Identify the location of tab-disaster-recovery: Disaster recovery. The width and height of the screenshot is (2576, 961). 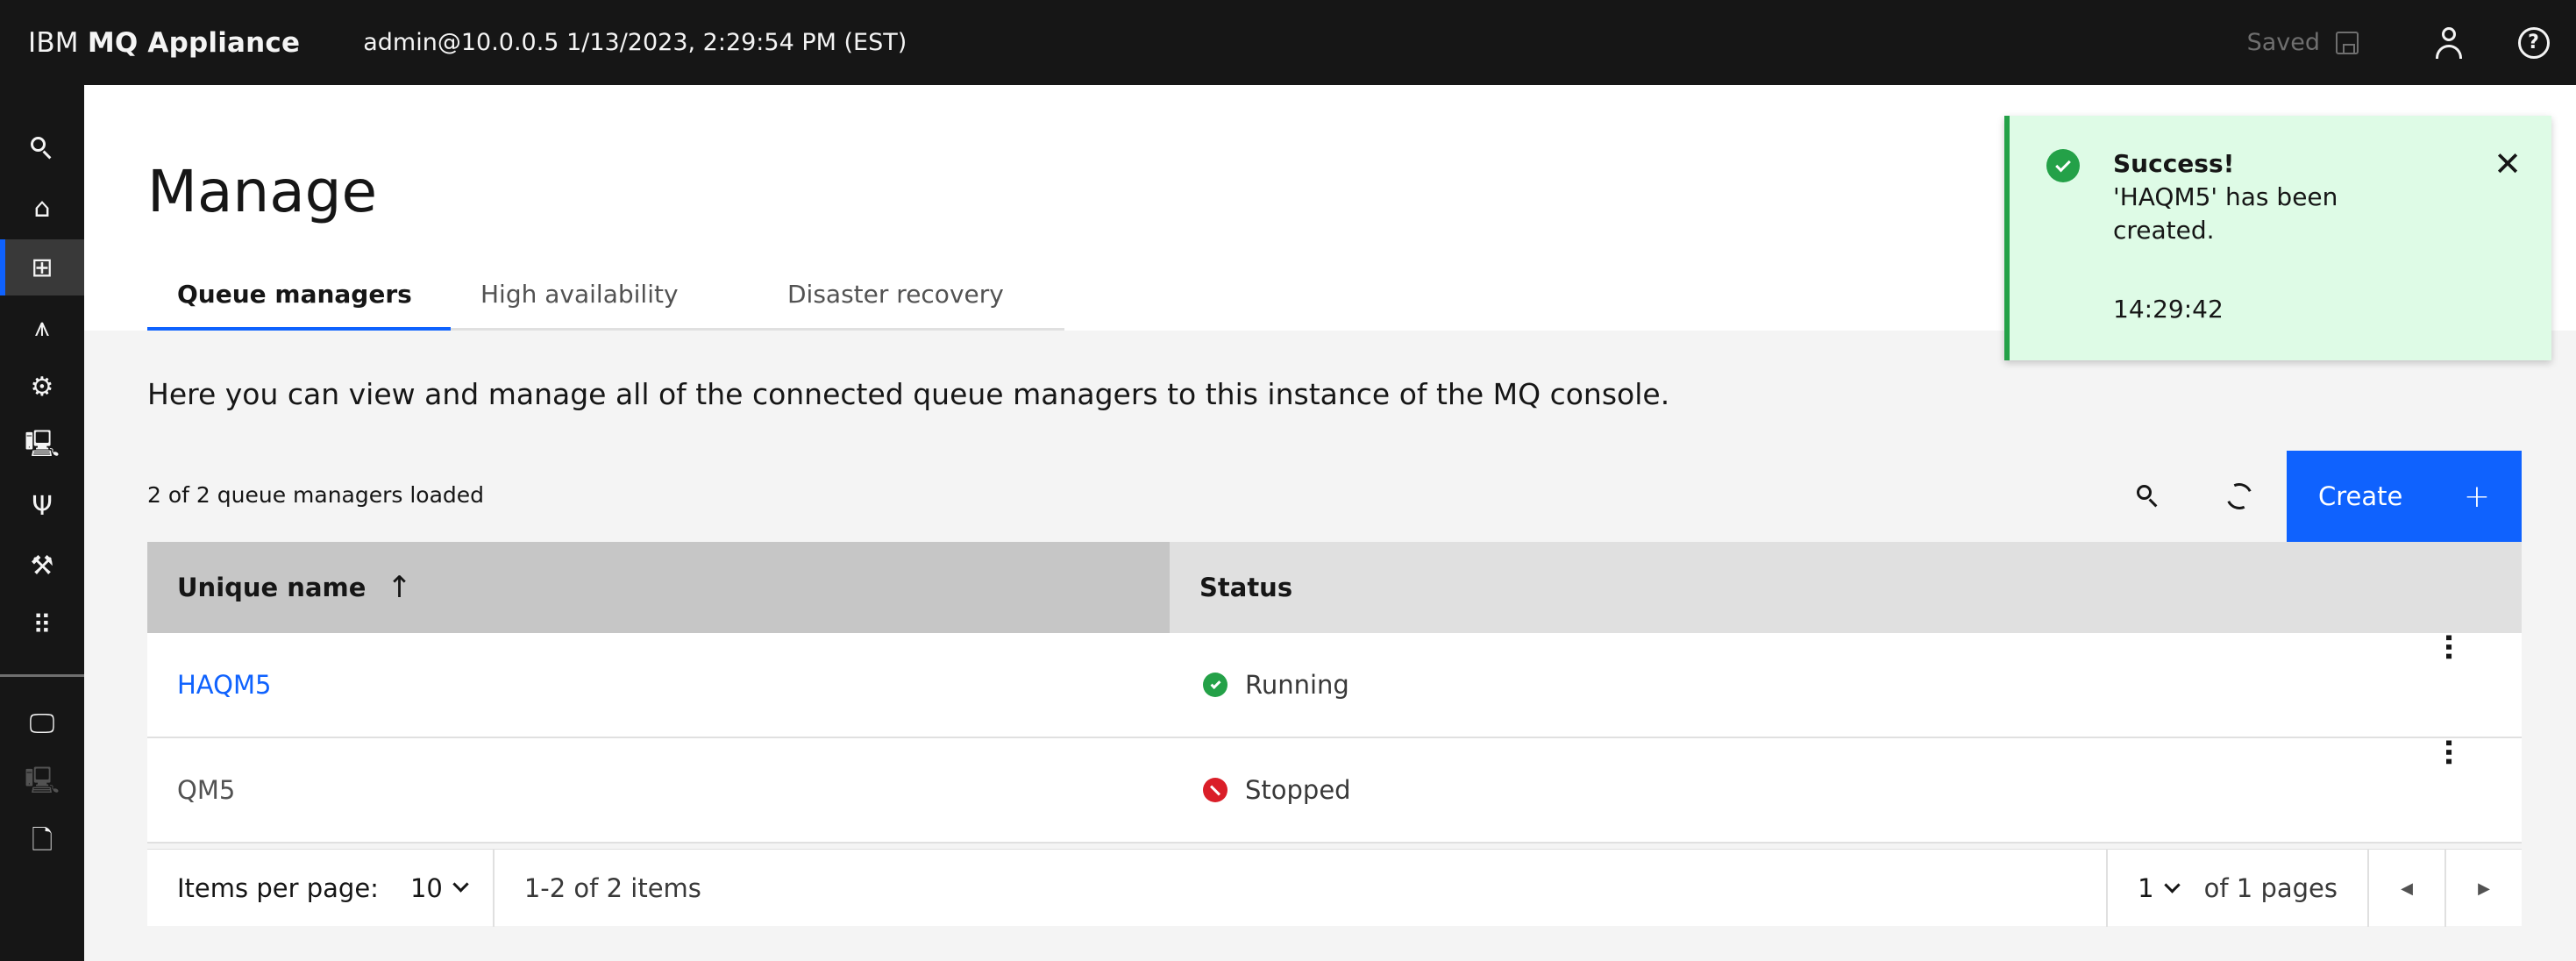
(911, 295).